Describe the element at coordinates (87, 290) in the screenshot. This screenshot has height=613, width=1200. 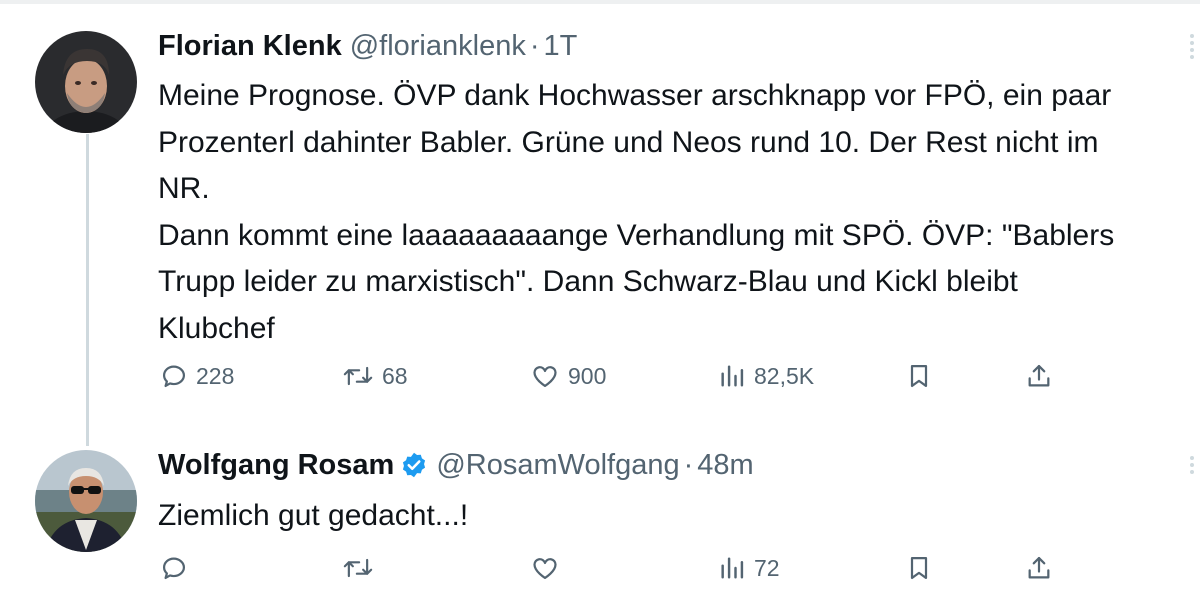
I see `thread-connector-line` at that location.